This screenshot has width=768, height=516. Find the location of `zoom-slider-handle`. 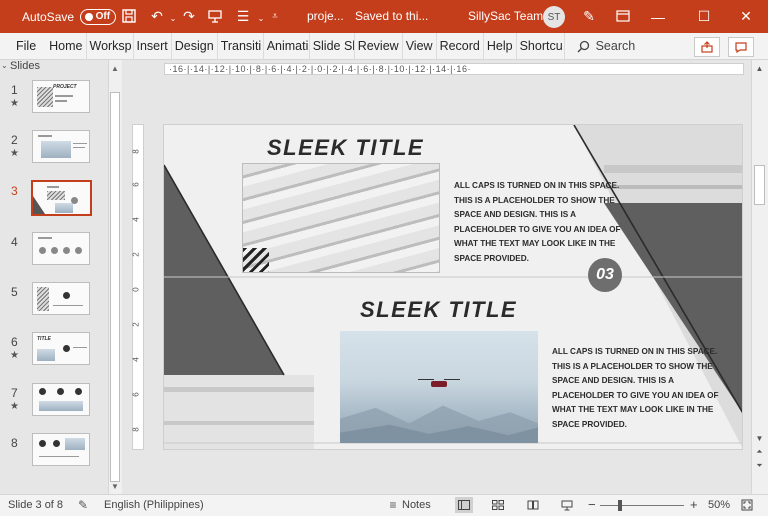

zoom-slider-handle is located at coordinates (620, 505).